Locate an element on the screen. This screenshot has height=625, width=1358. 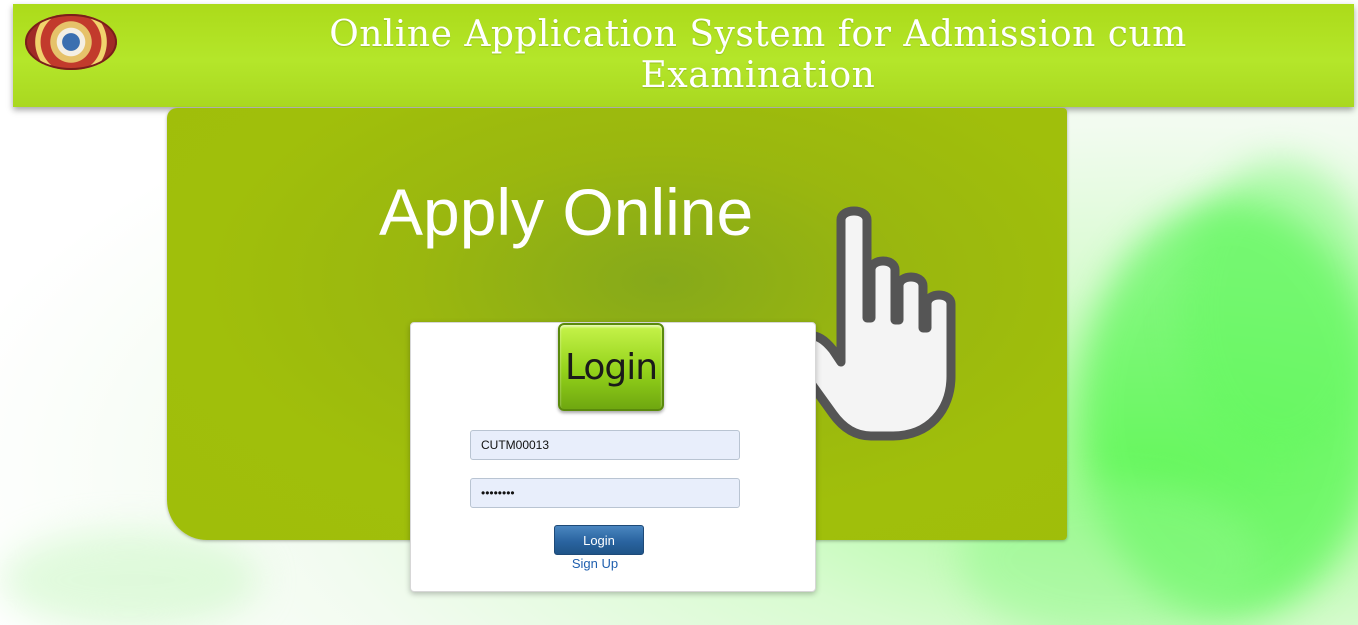
apply-online-heading: Apply Online is located at coordinates (566, 212).